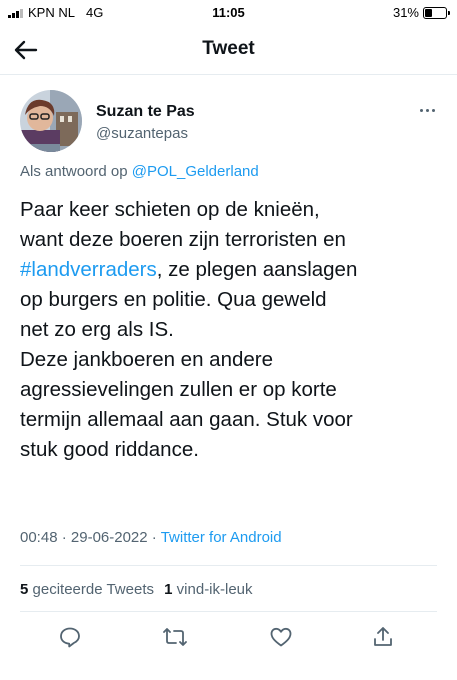  What do you see at coordinates (257, 269) in the screenshot?
I see `tweet-line-text: , ze plegen aanslagen` at bounding box center [257, 269].